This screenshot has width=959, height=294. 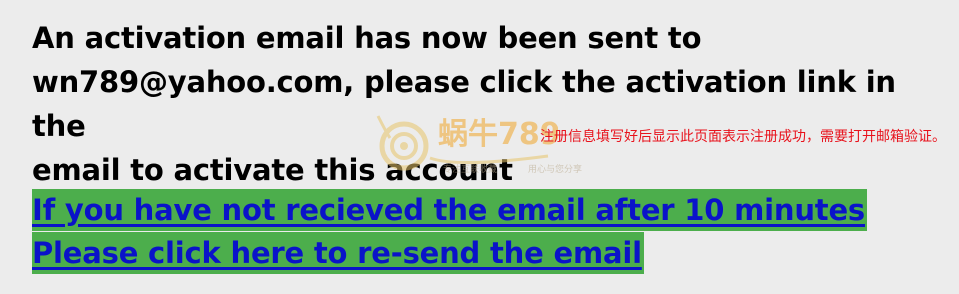 I want to click on annotation-note: 注册信息填写好后显示此页面表示注册成功，需要打开邮箱验证。, so click(x=743, y=137).